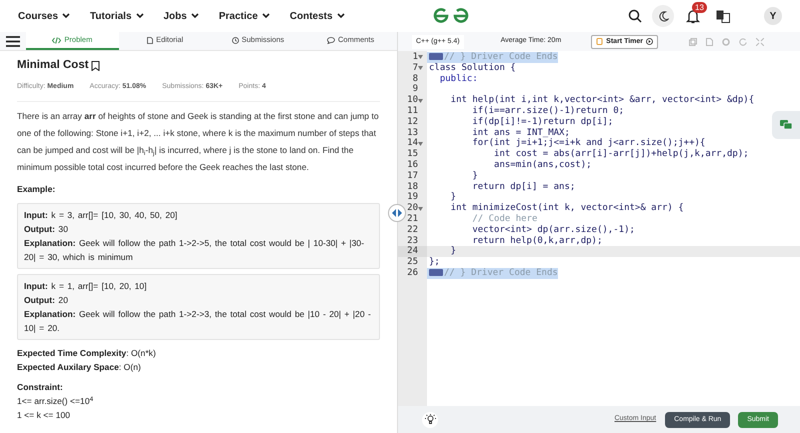 Image resolution: width=800 pixels, height=433 pixels. I want to click on line-number: 24, so click(412, 251).